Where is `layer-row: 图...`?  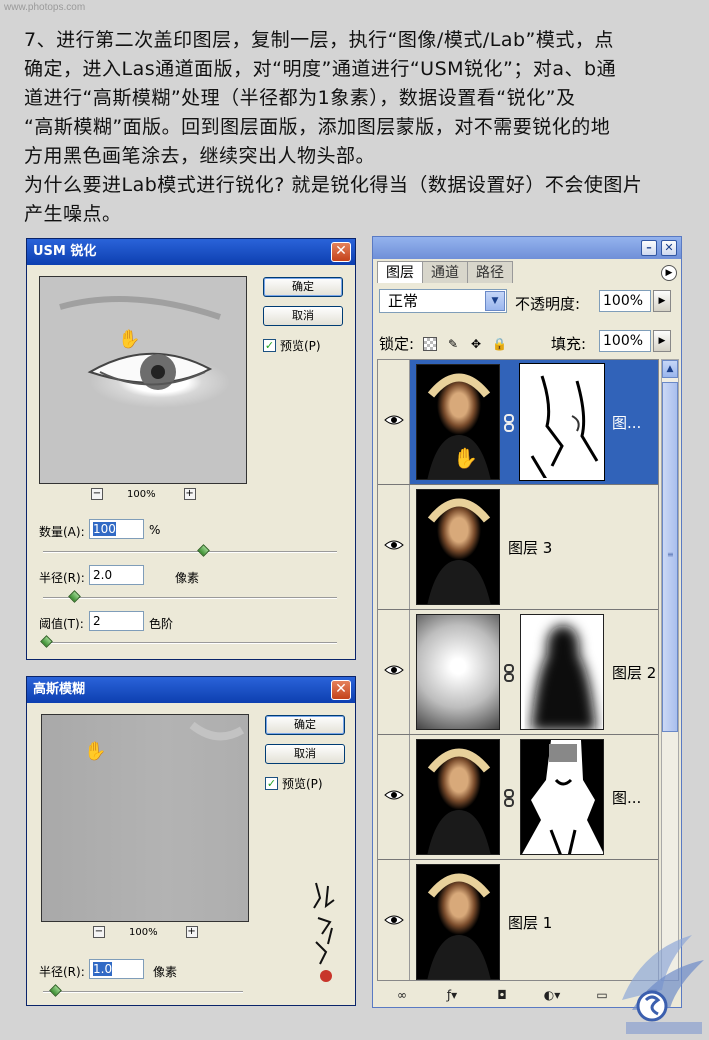 layer-row: 图... is located at coordinates (518, 797).